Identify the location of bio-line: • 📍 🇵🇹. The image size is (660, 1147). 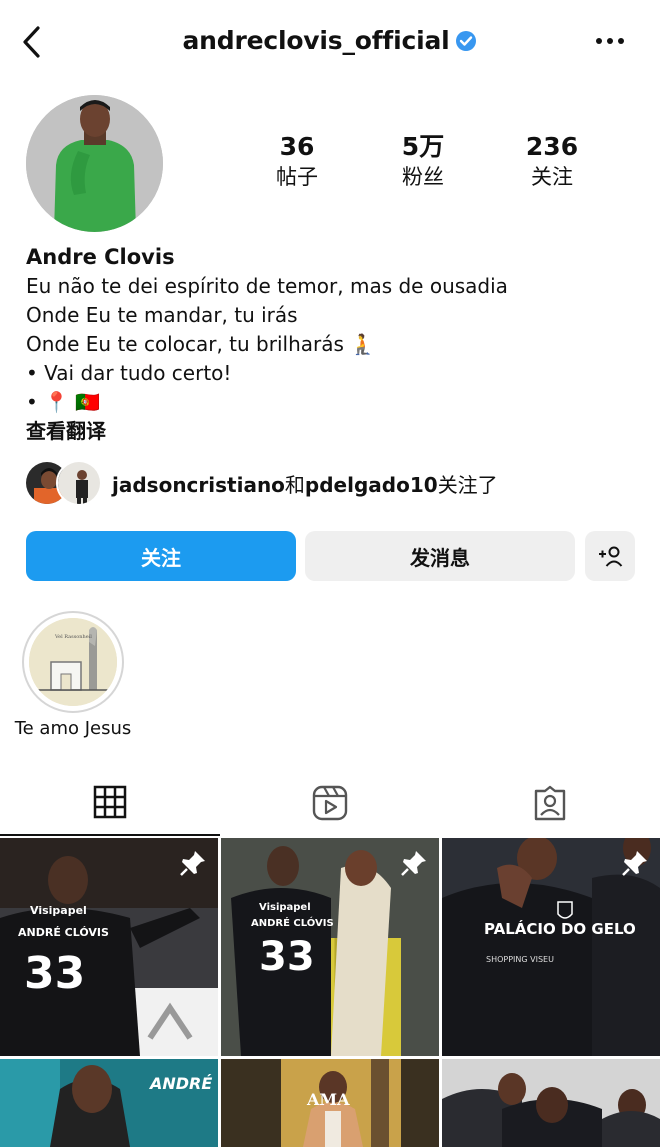
(63, 402).